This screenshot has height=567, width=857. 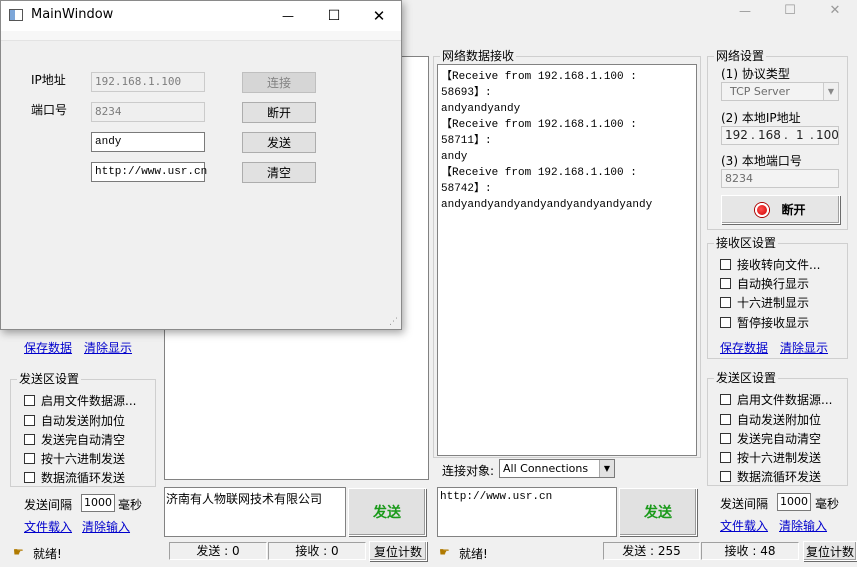 I want to click on port-input: 8234, so click(x=148, y=112).